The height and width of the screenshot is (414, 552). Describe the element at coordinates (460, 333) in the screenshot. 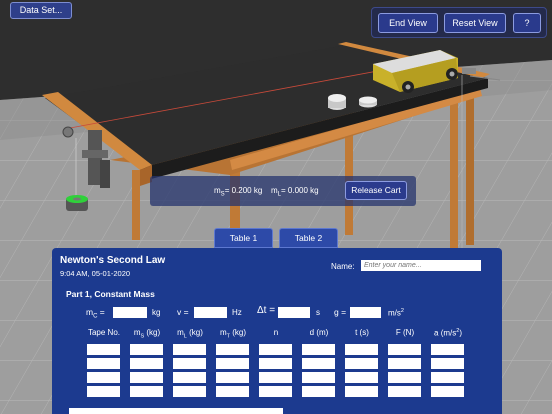

I see `col-a-tail: )` at that location.